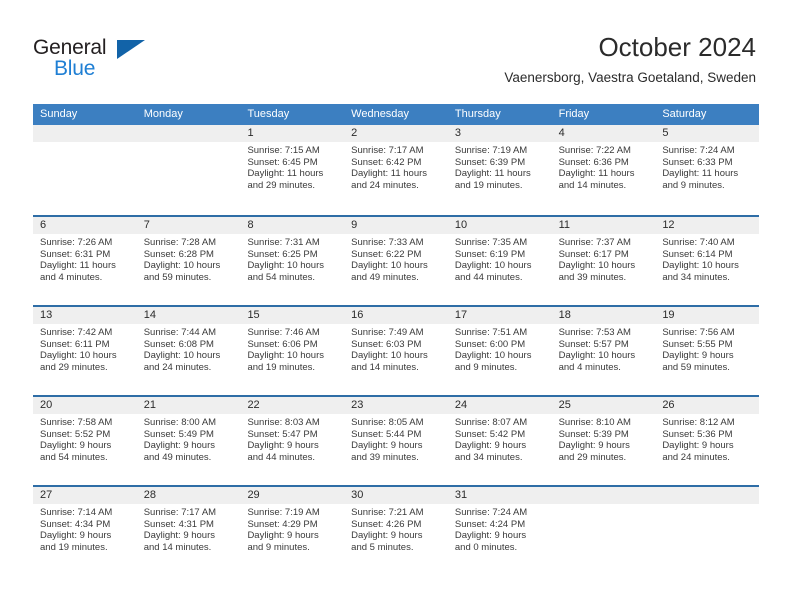  Describe the element at coordinates (592, 277) in the screenshot. I see `daylight-text-line2: and 39 minutes.` at that location.